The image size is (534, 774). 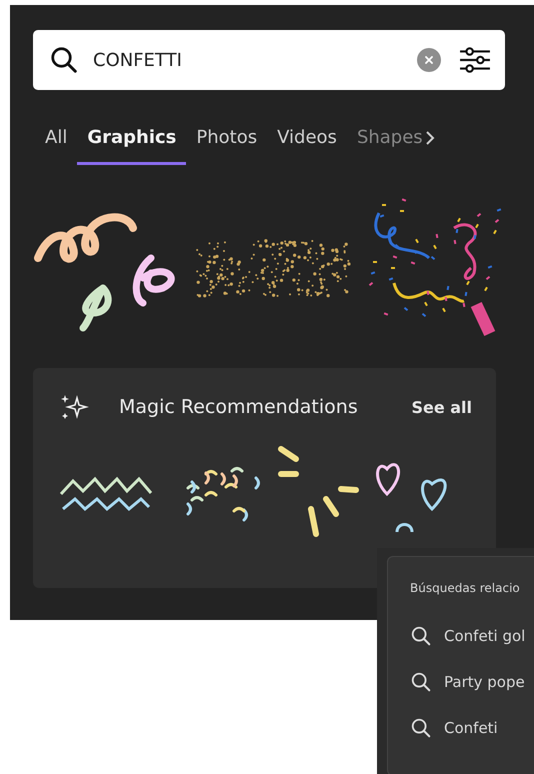 What do you see at coordinates (465, 588) in the screenshot?
I see `popup-heading: Búsquedas relacio` at bounding box center [465, 588].